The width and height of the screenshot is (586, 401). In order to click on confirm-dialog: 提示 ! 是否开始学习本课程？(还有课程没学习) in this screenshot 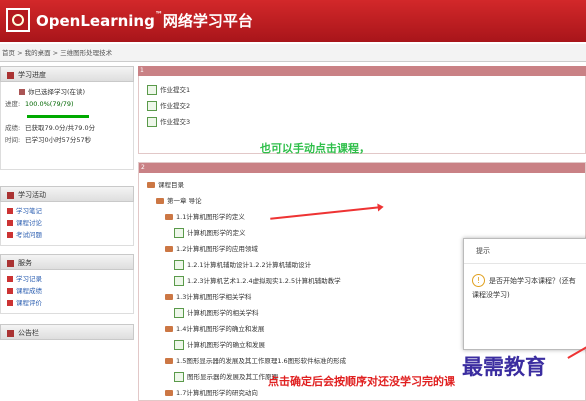, I will do `click(524, 294)`.